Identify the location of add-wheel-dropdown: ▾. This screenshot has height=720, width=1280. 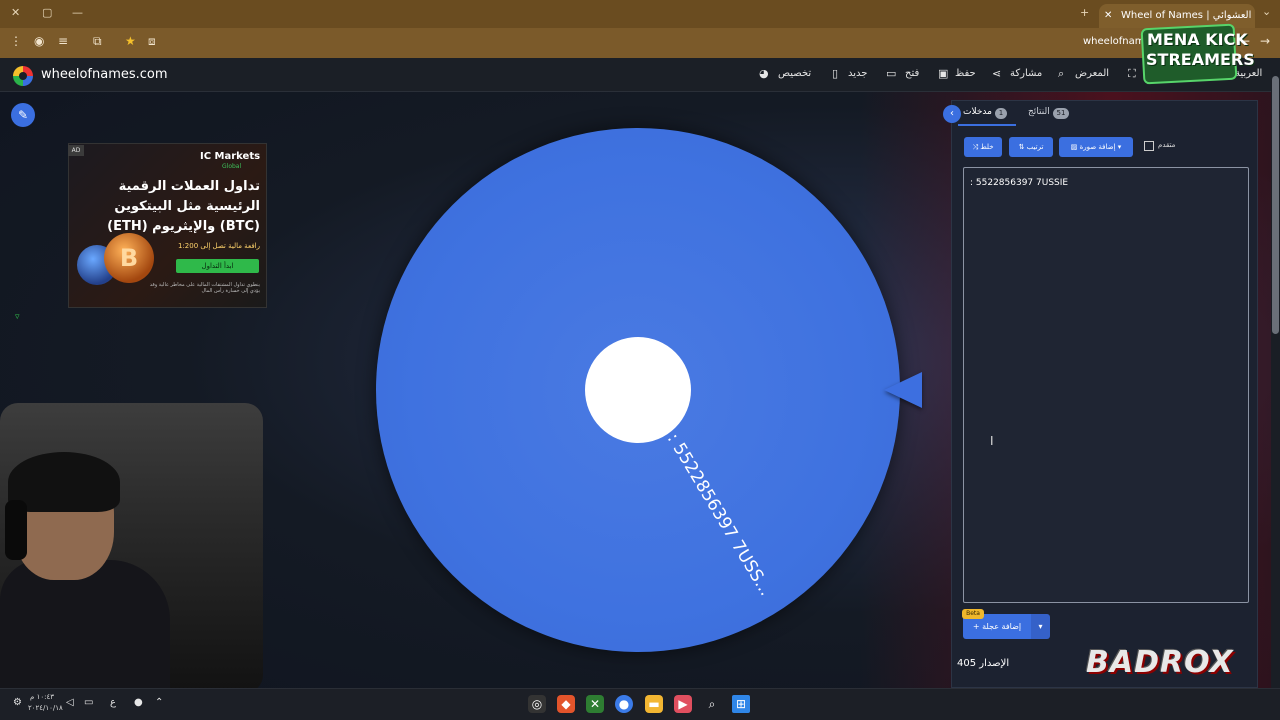
(1040, 626).